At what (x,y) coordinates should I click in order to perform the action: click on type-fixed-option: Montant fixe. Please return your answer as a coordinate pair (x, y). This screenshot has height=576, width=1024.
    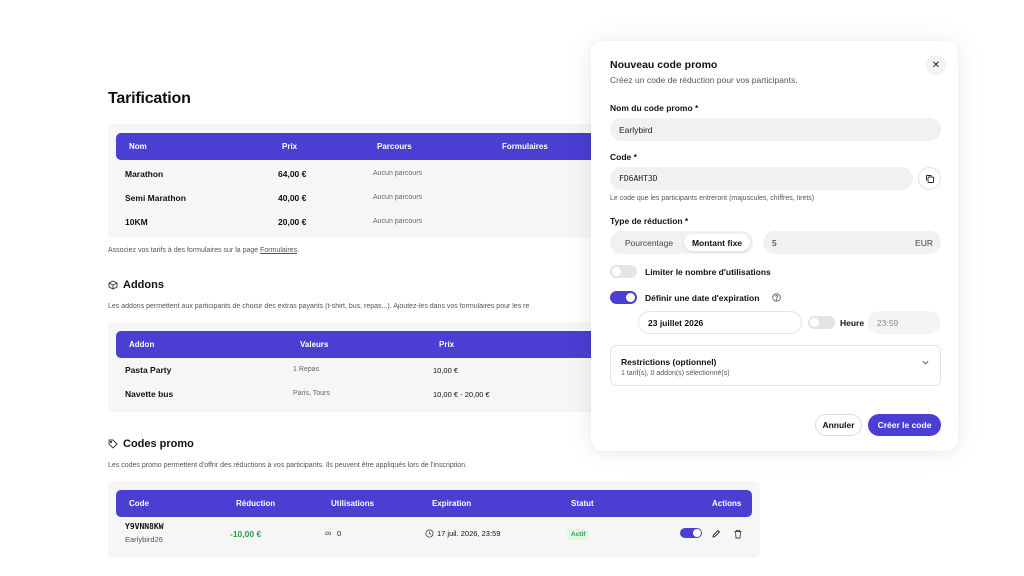
    Looking at the image, I should click on (717, 242).